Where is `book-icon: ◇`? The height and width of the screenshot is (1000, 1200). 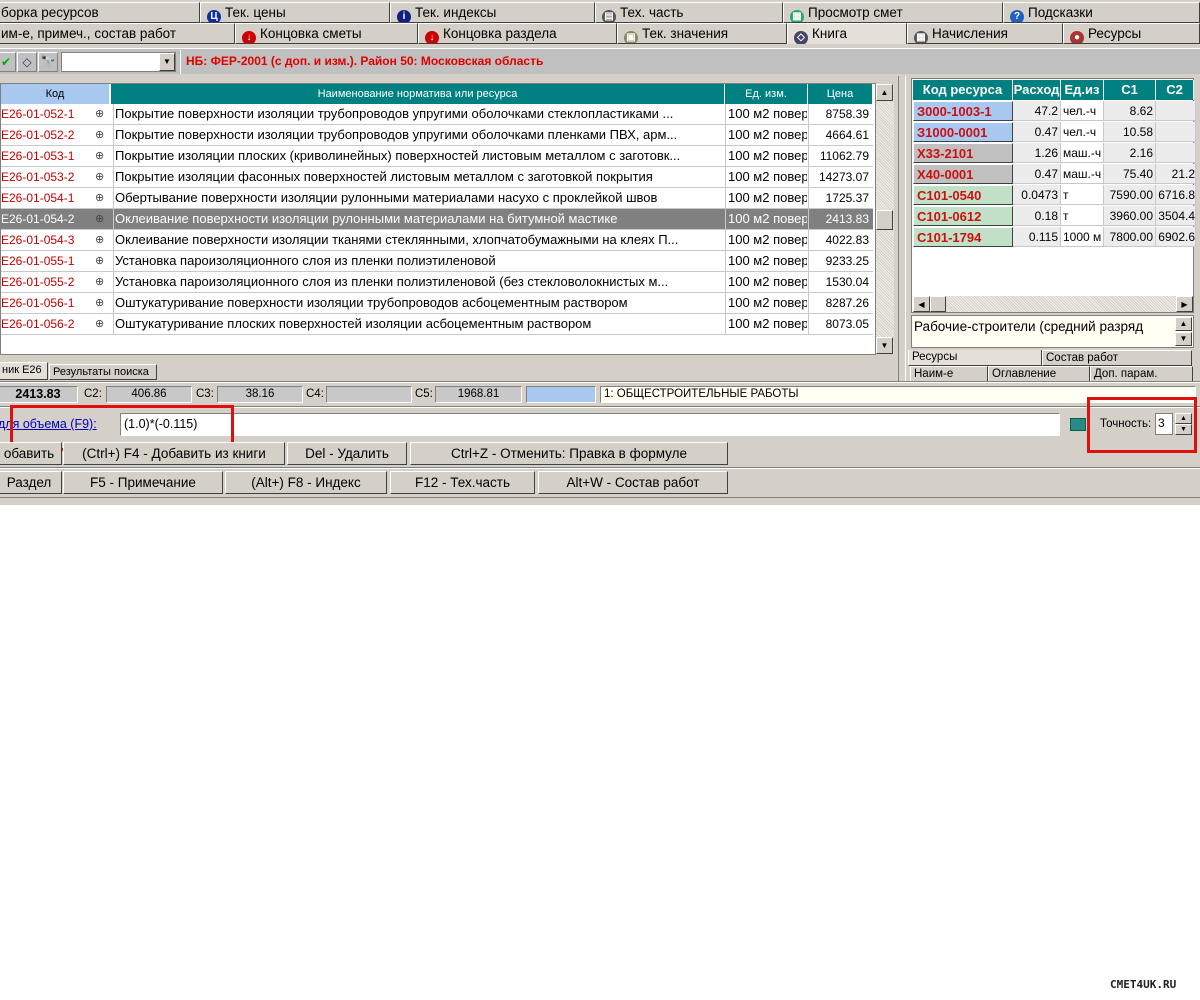
book-icon: ◇ is located at coordinates (27, 62).